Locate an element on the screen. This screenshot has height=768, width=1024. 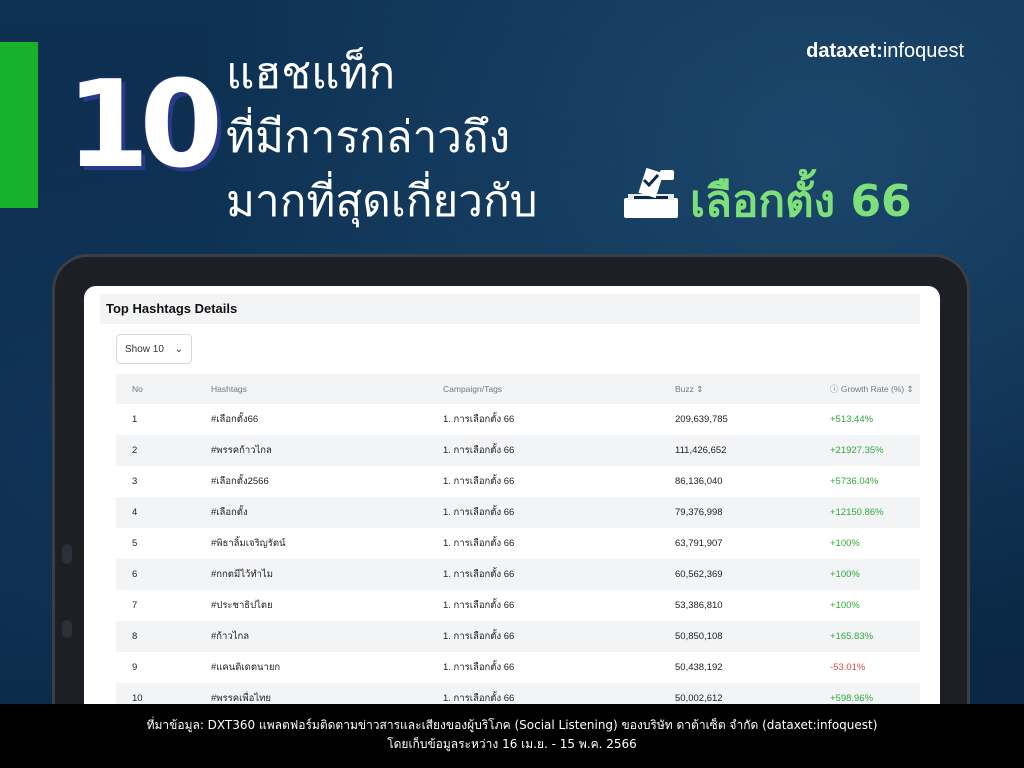
row-hashtag: #ก้าวไกล is located at coordinates (326, 636).